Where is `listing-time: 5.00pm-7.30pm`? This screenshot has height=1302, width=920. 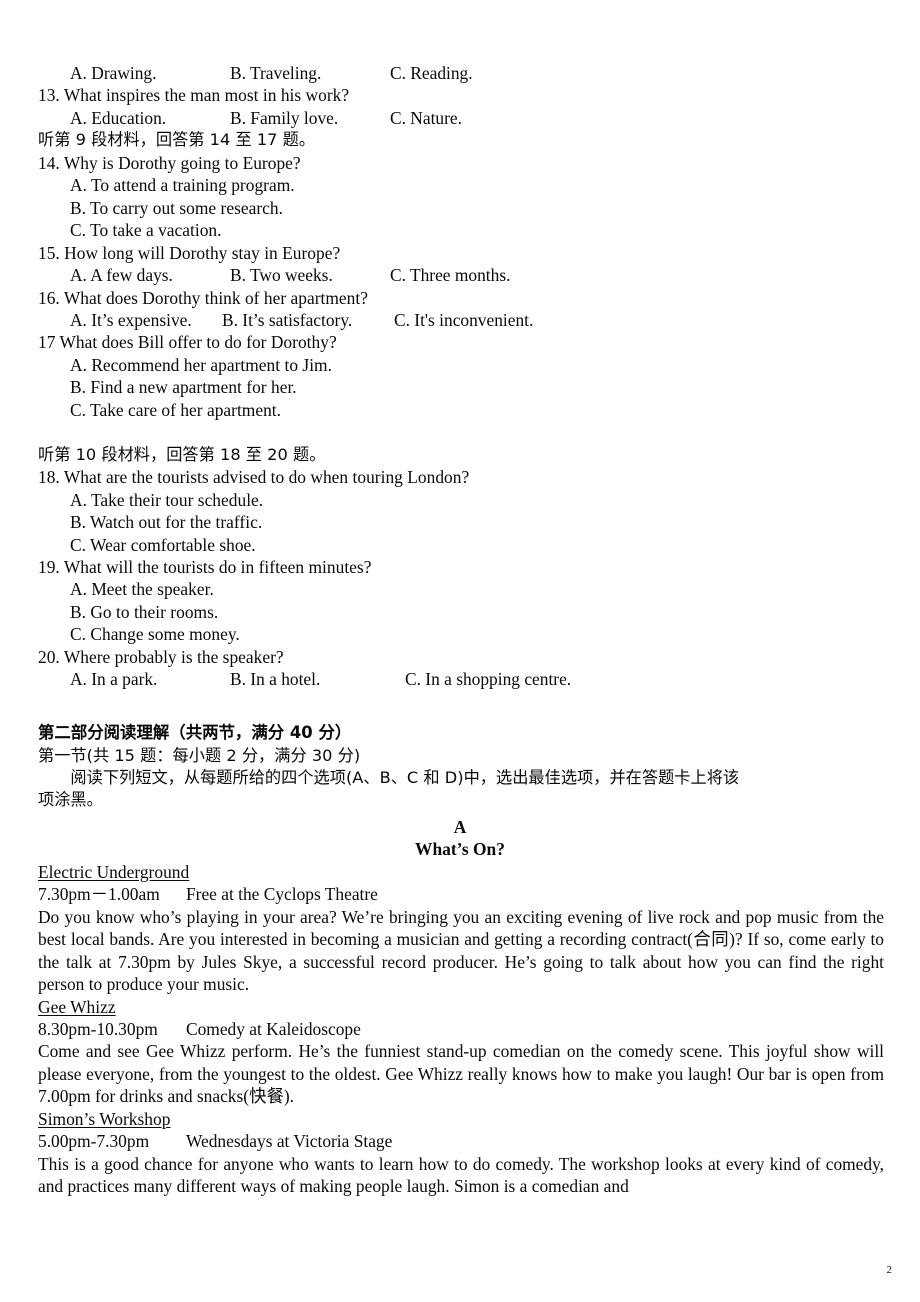
listing-time: 5.00pm-7.30pm is located at coordinates (94, 1141).